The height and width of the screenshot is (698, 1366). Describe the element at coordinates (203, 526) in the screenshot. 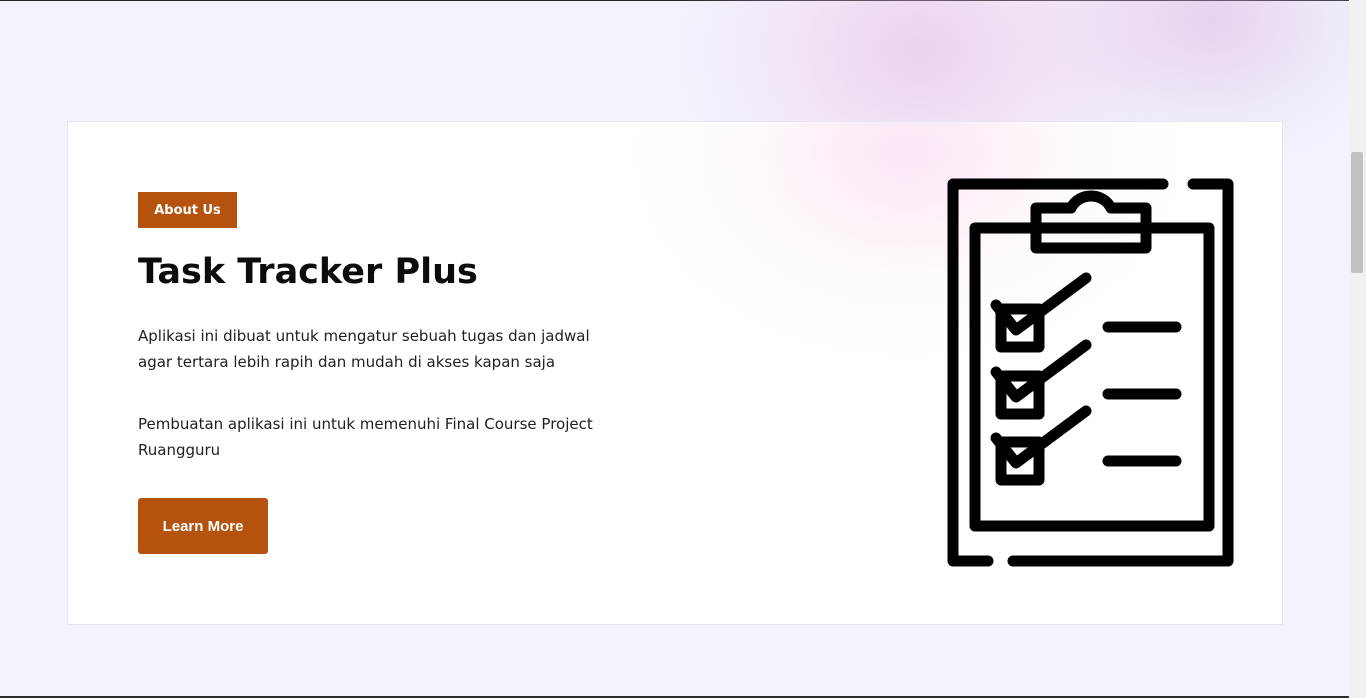

I see `learn-more-button: Learn More` at that location.